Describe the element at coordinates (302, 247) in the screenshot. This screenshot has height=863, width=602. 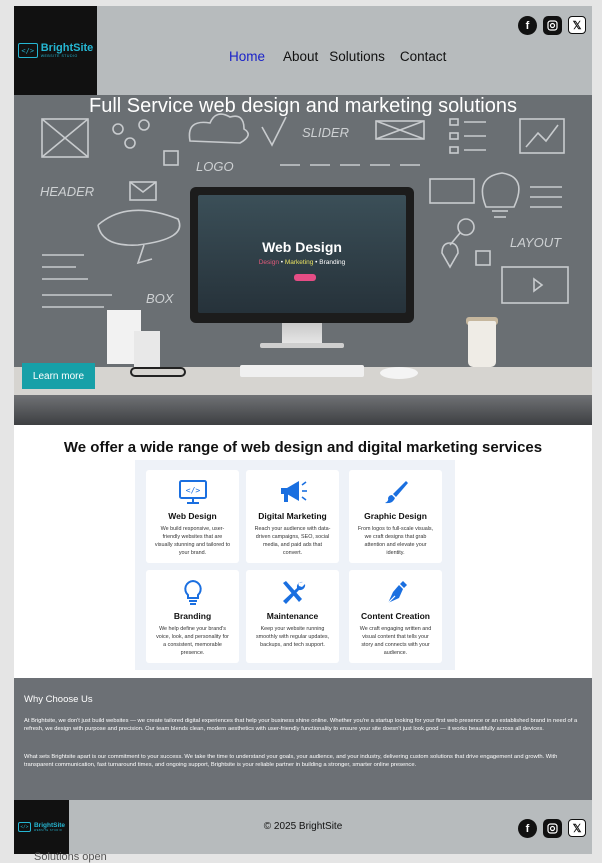
I see `screen-title: Web Design` at that location.